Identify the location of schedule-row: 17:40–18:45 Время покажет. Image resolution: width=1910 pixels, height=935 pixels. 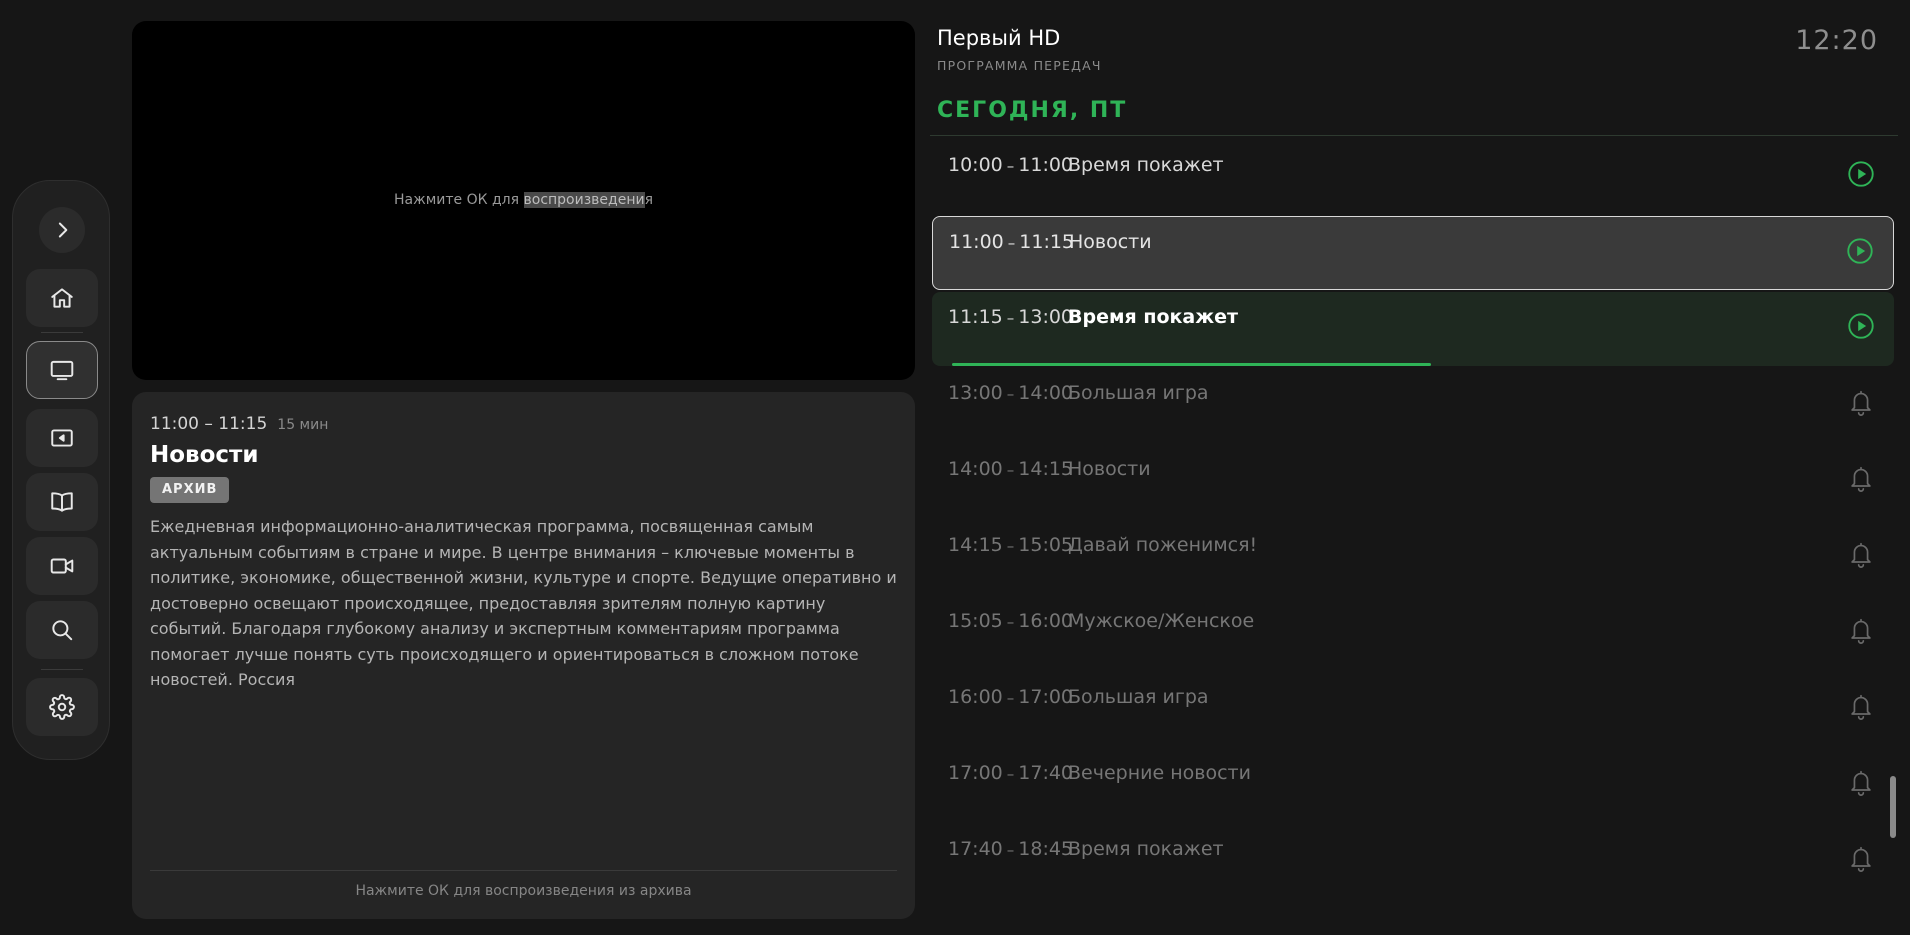
(1413, 861).